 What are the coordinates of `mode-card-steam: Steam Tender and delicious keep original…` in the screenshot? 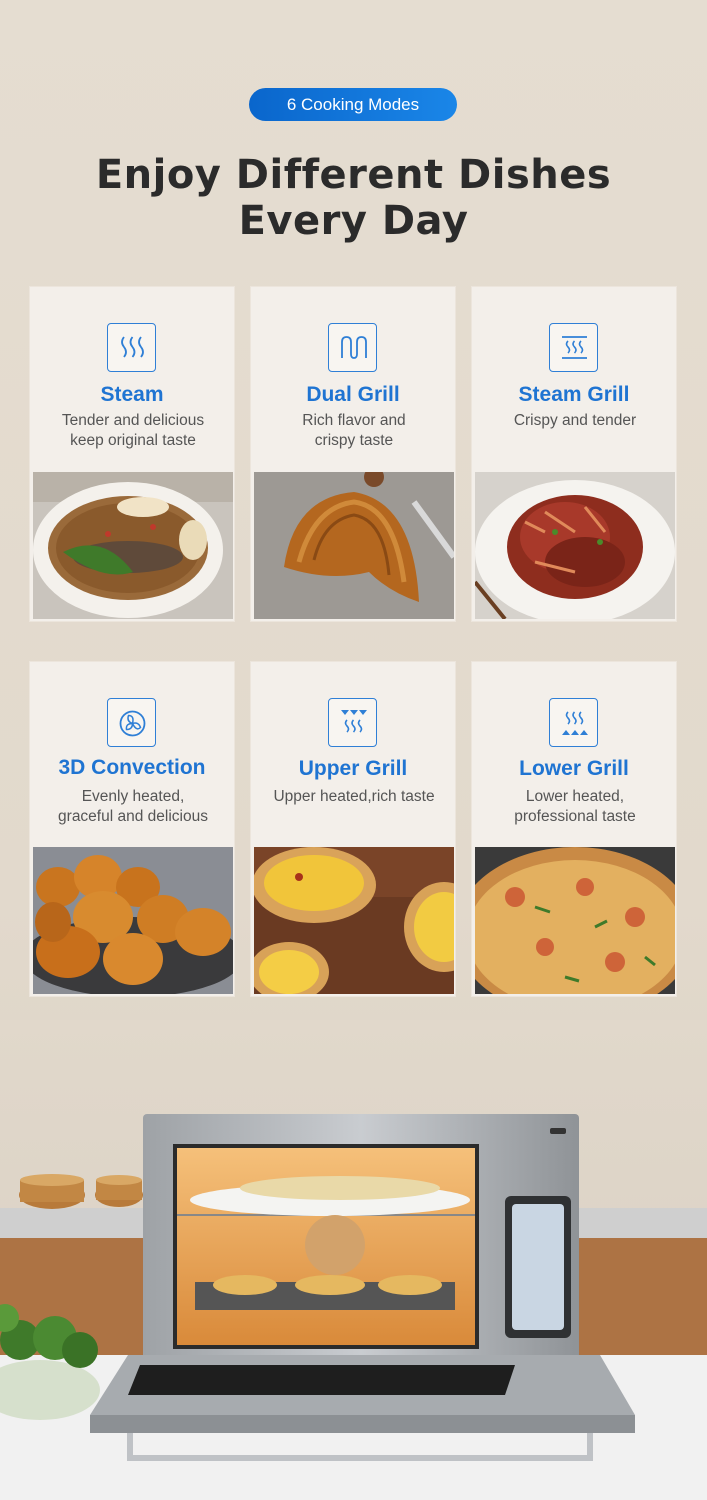 It's located at (132, 454).